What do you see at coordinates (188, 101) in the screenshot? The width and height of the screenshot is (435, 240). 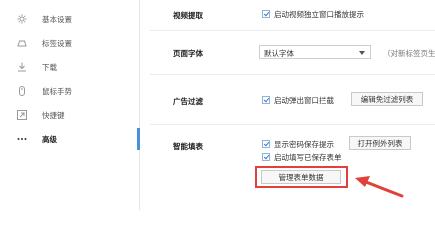 I see `ad-filter-label: 广告过滤` at bounding box center [188, 101].